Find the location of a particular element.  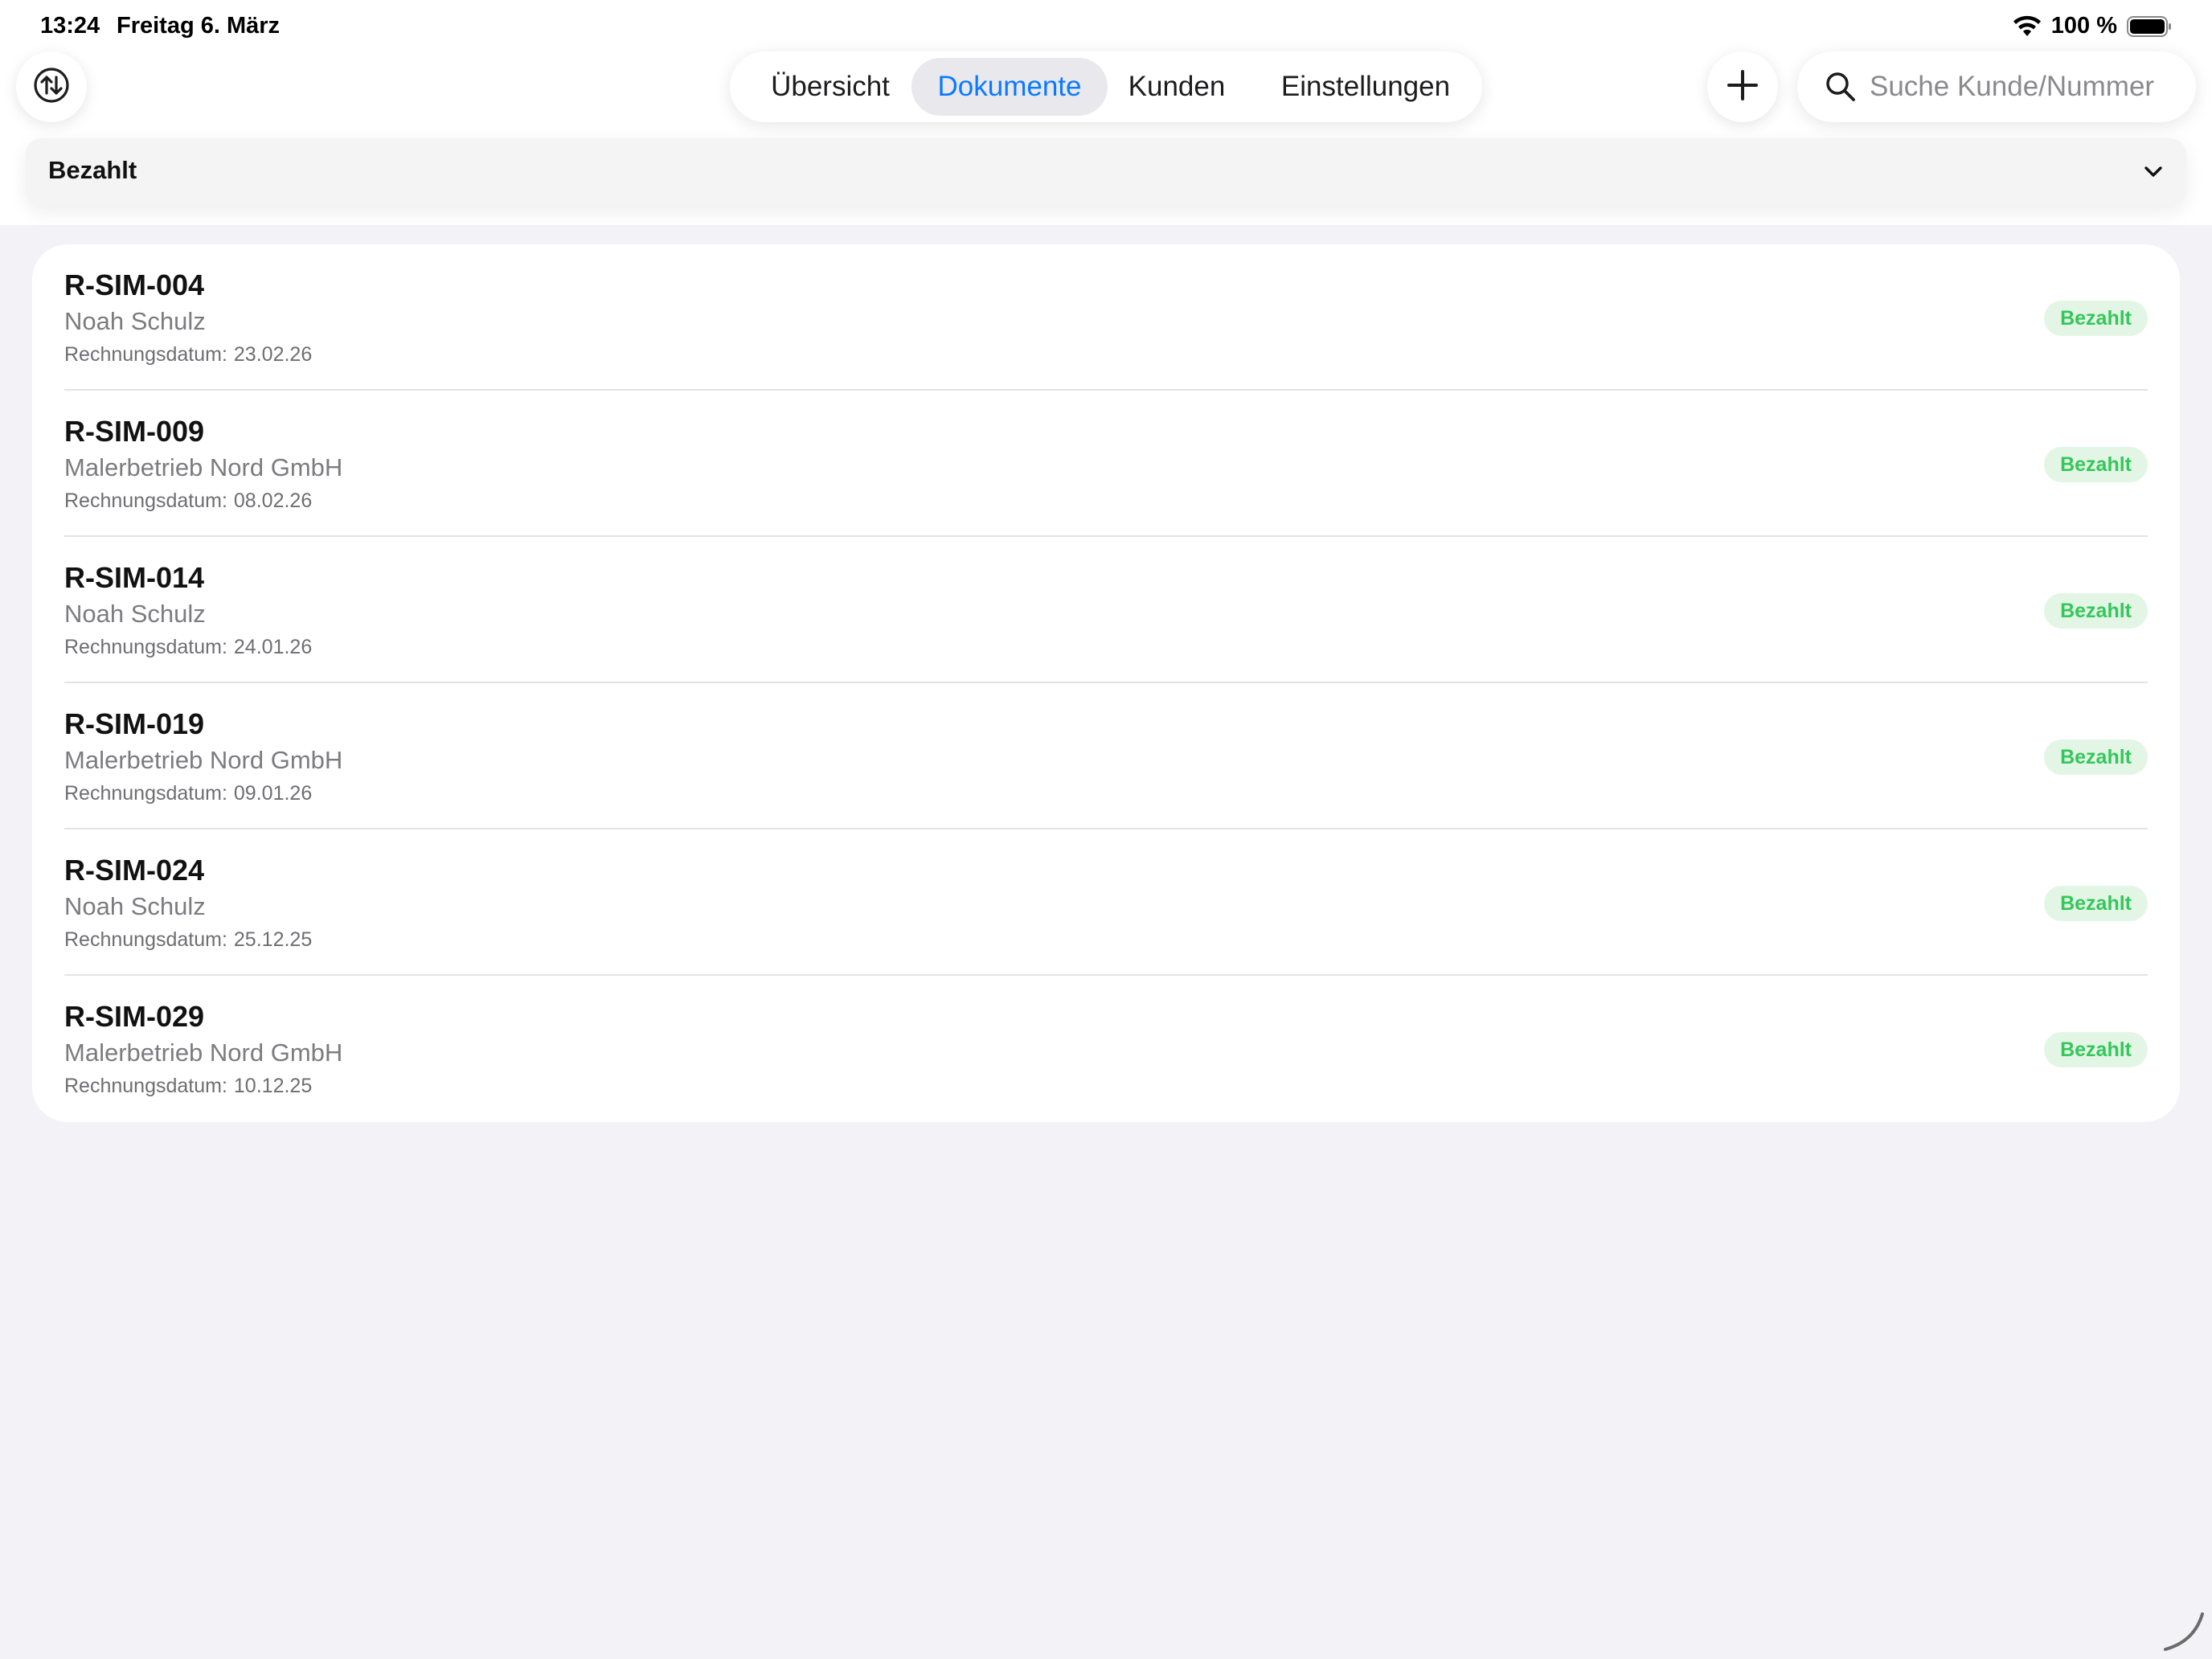

tab-bar: Übersicht Dokumente Kunden Einstellungen is located at coordinates (1106, 86).